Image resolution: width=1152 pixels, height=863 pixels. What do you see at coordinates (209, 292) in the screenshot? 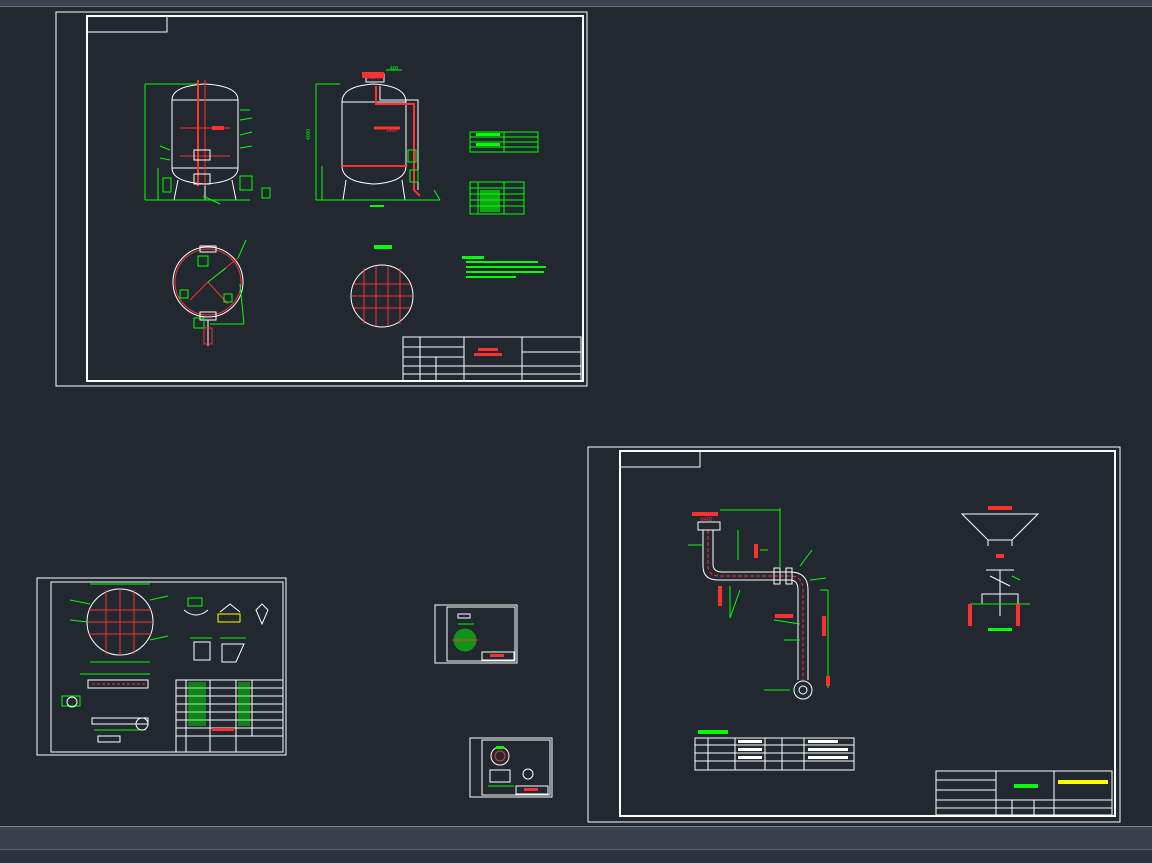
I see `tank-top-view` at bounding box center [209, 292].